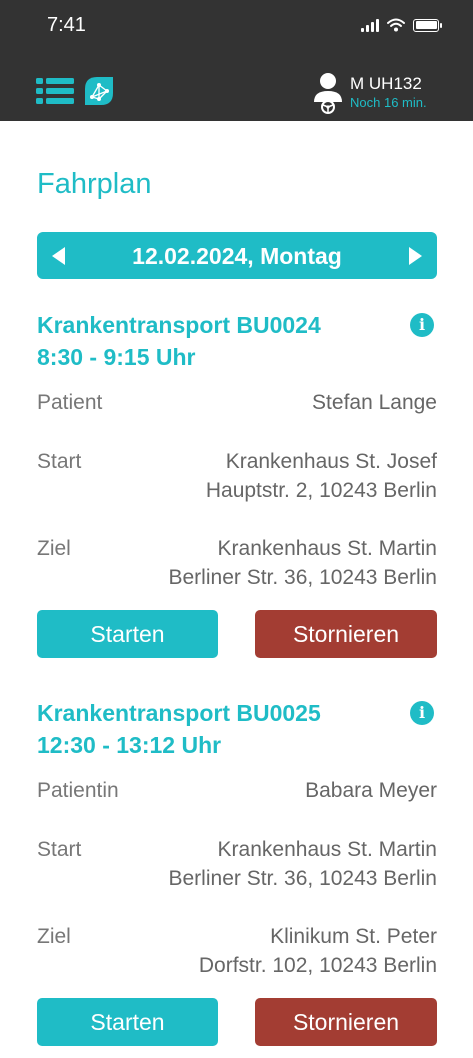 This screenshot has width=473, height=1058. Describe the element at coordinates (70, 402) in the screenshot. I see `patient-label: Patient` at that location.